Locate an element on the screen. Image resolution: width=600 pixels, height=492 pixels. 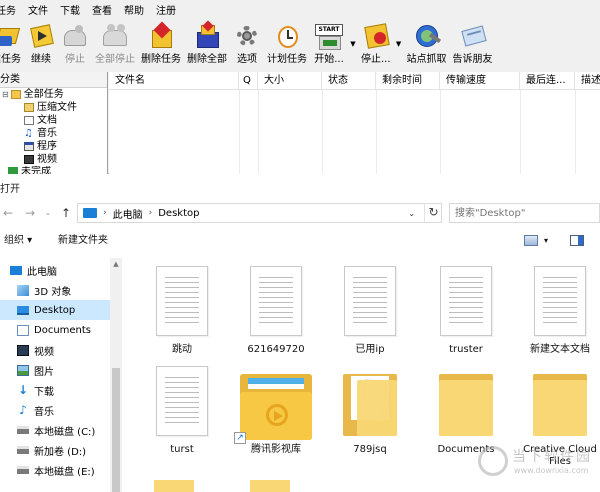
navigation-scrollbar: ▲ is located at coordinates (116, 375).